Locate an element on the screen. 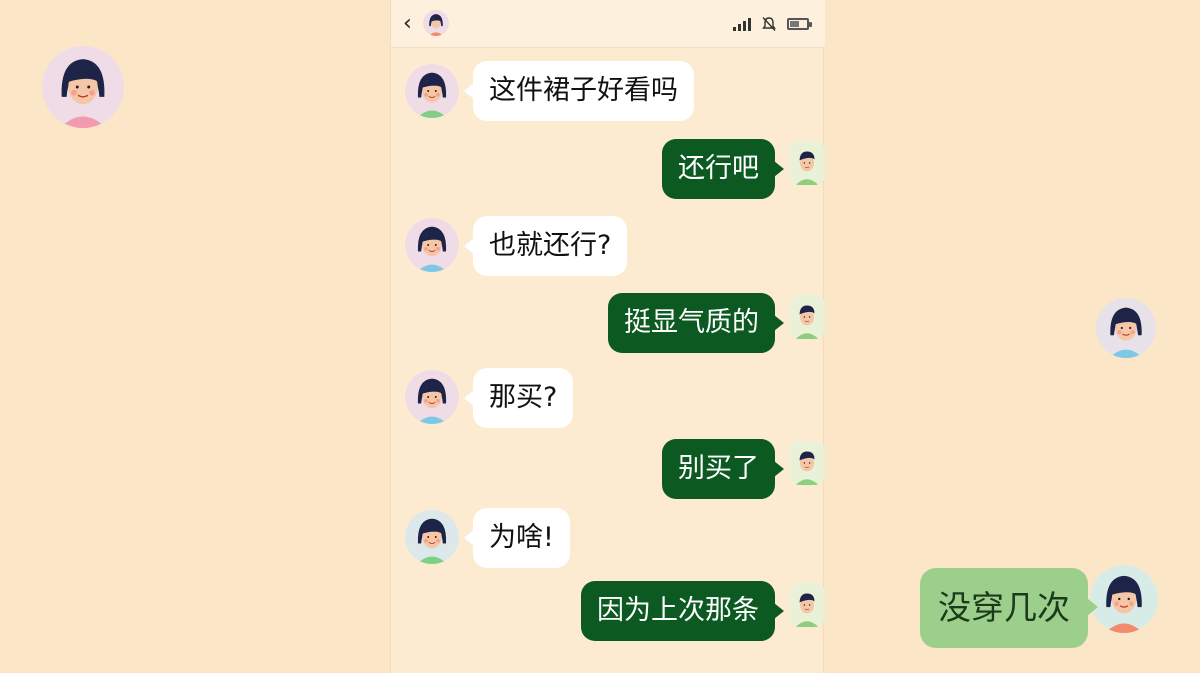  outgoing-message-bubble: 还行吧 is located at coordinates (723, 169).